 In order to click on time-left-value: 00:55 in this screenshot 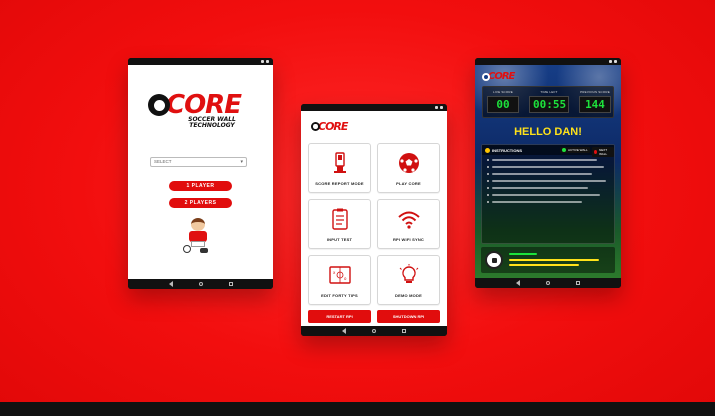, I will do `click(549, 104)`.